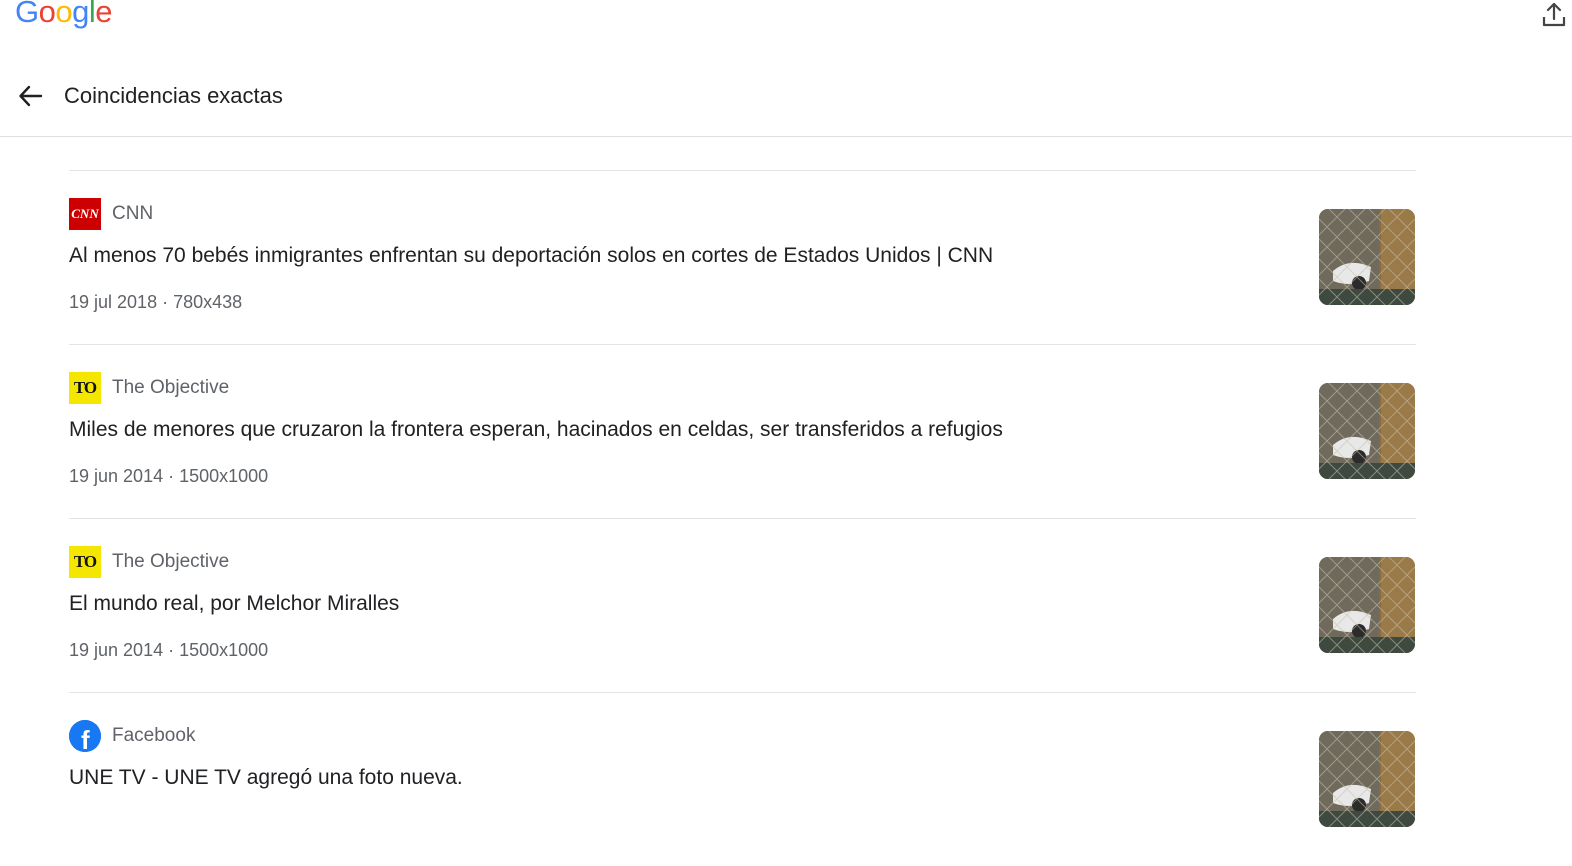 Image resolution: width=1572 pixels, height=866 pixels. Describe the element at coordinates (31, 96) in the screenshot. I see `arrow-left-icon` at that location.